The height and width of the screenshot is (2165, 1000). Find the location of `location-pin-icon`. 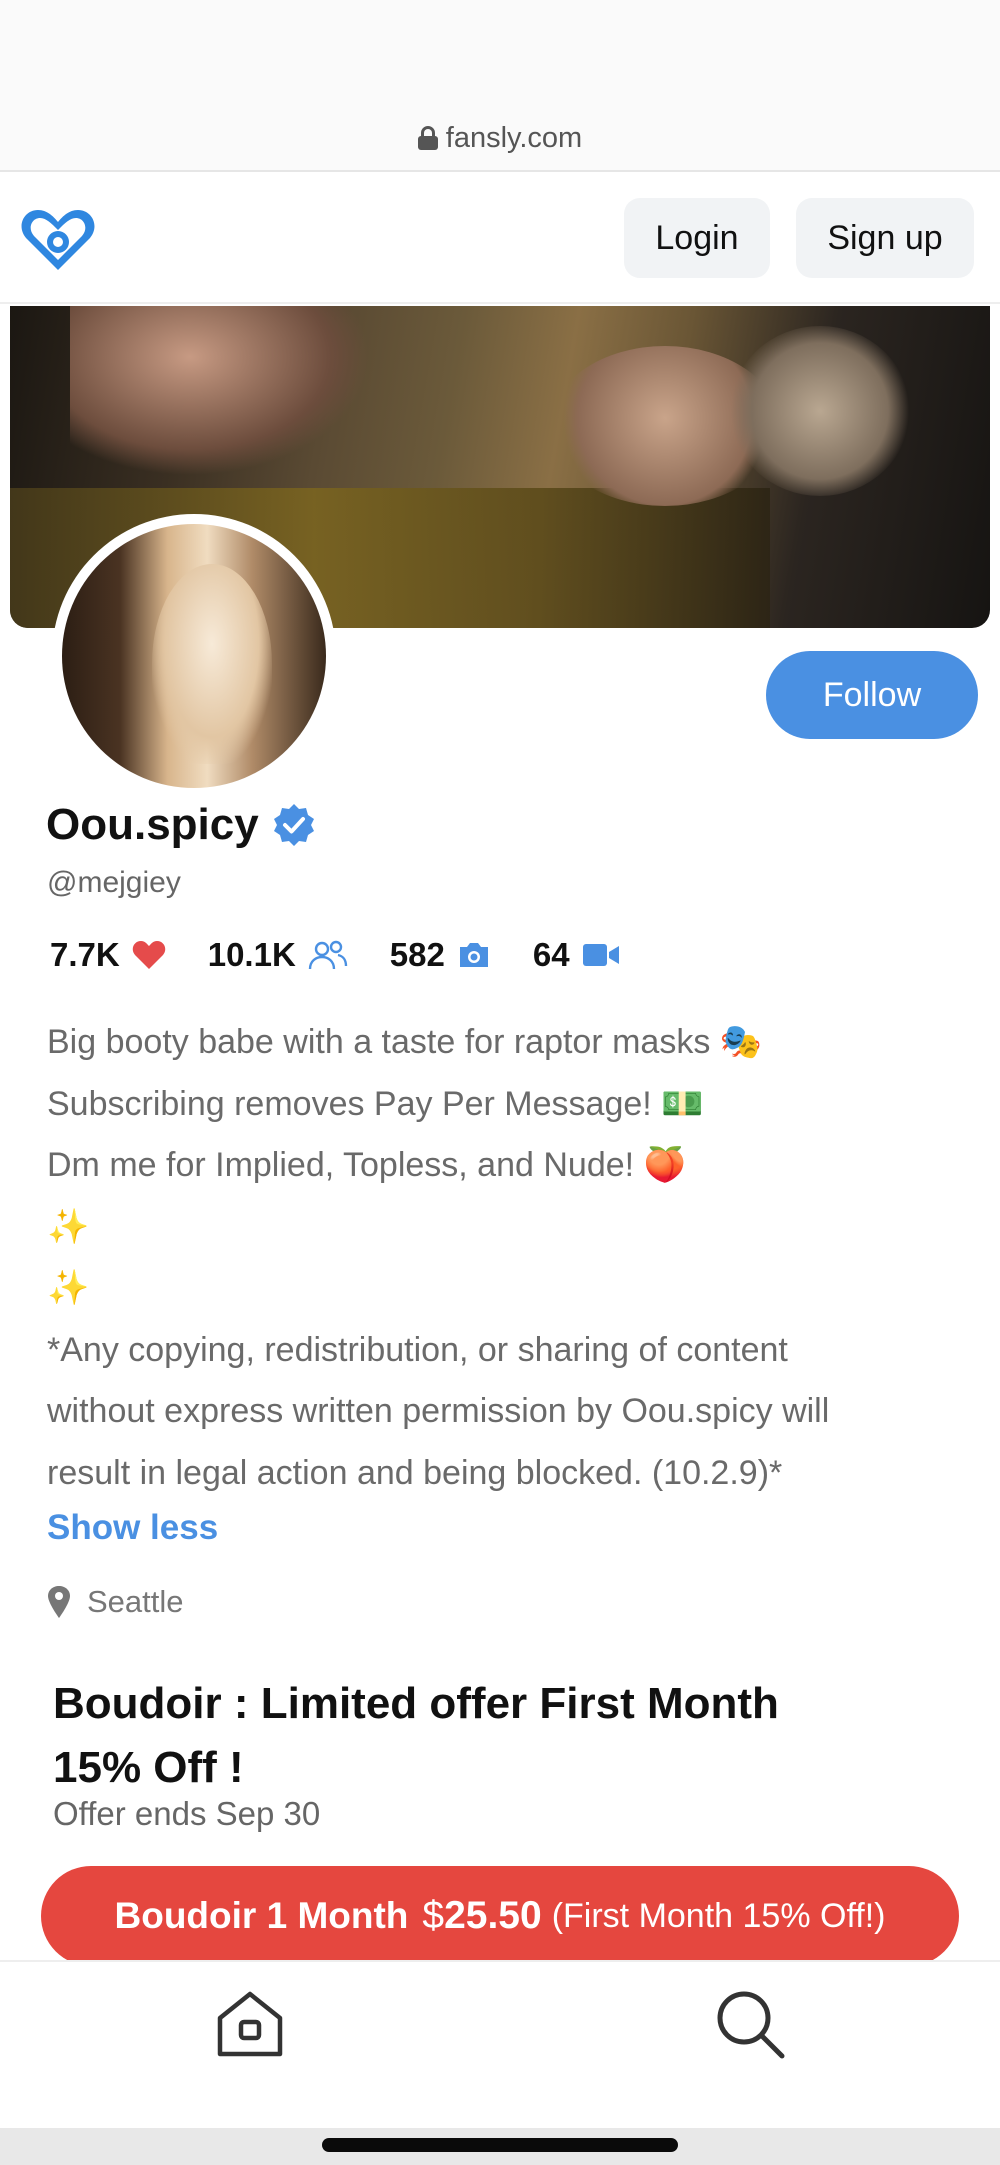

location-pin-icon is located at coordinates (59, 1602).